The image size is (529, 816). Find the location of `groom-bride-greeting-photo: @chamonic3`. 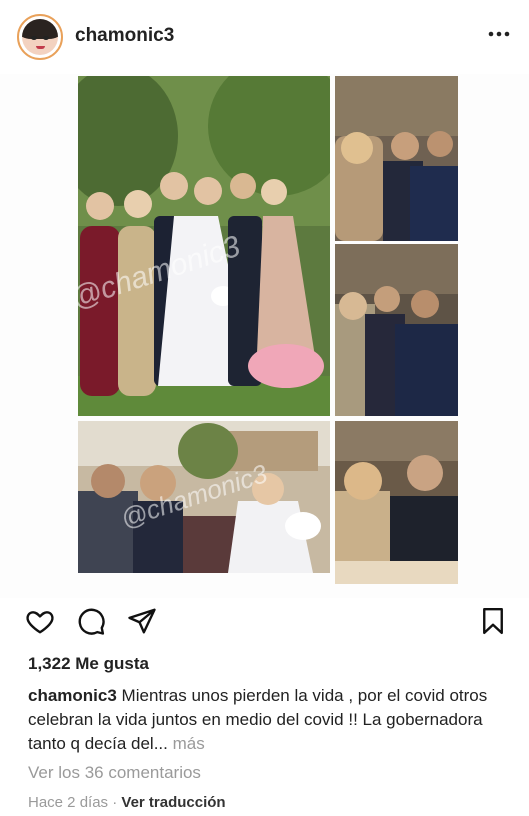

groom-bride-greeting-photo: @chamonic3 is located at coordinates (204, 497).